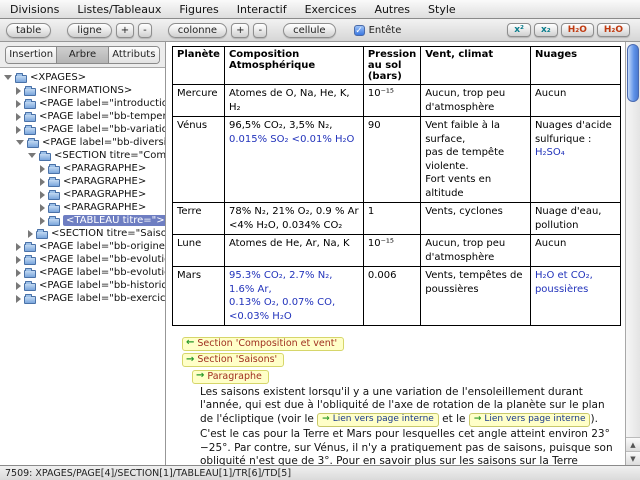 The height and width of the screenshot is (480, 640). What do you see at coordinates (392, 296) in the screenshot?
I see `table-cell: 0.006` at bounding box center [392, 296].